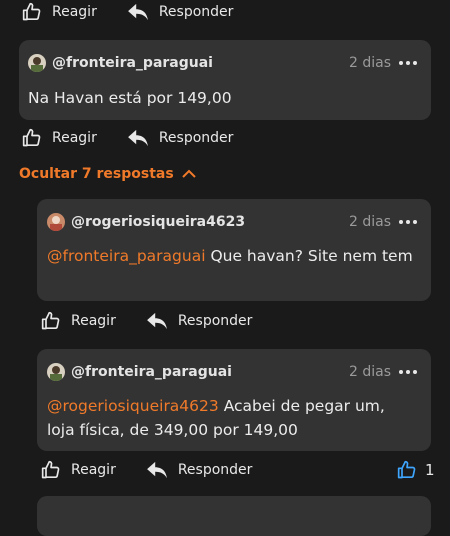 The image size is (450, 536). What do you see at coordinates (151, 372) in the screenshot?
I see `reply-author: @fronteira_paraguai` at bounding box center [151, 372].